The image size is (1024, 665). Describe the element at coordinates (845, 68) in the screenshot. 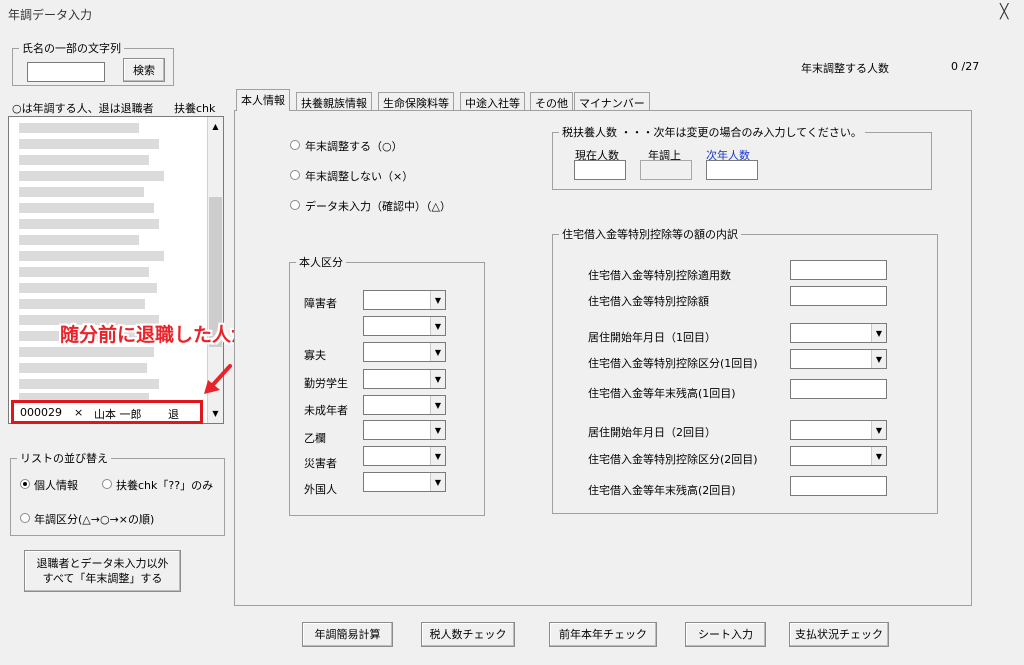

I see `summary-label: 年末調整する人数` at that location.